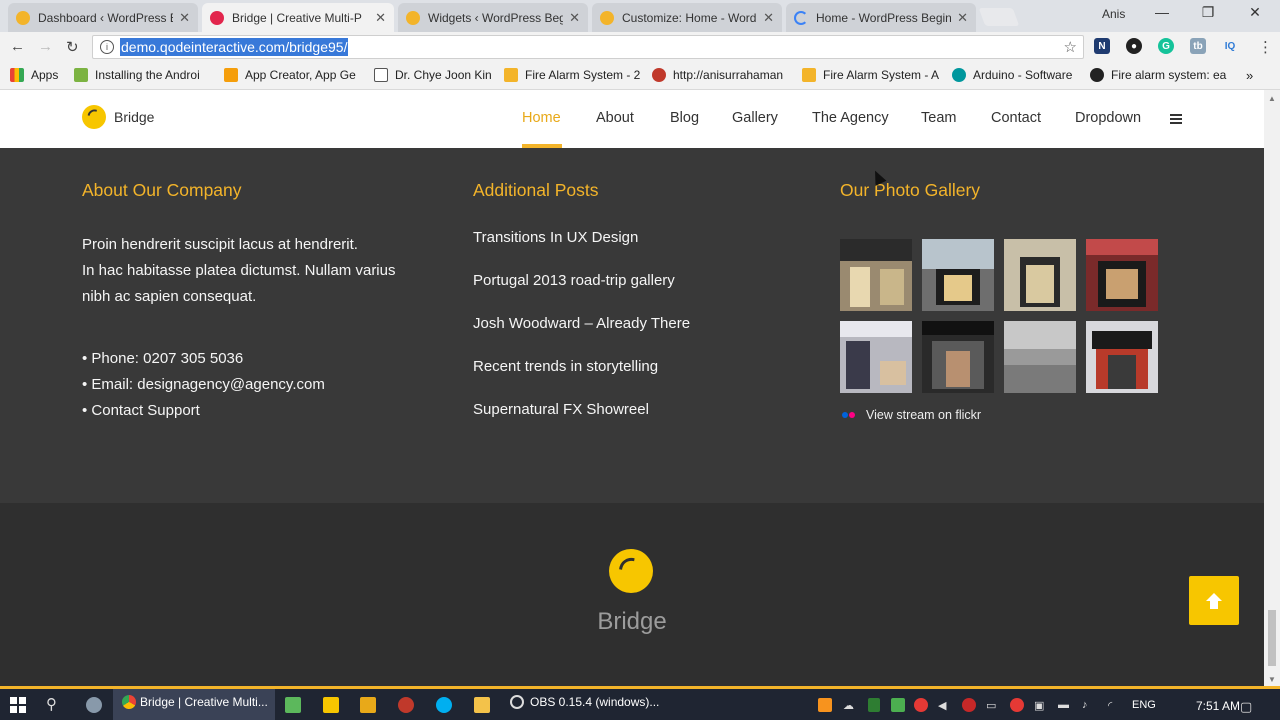  Describe the element at coordinates (588, 47) in the screenshot. I see `address-bar: i demo.qodeinteractive.com/bridge95/ ☆` at that location.